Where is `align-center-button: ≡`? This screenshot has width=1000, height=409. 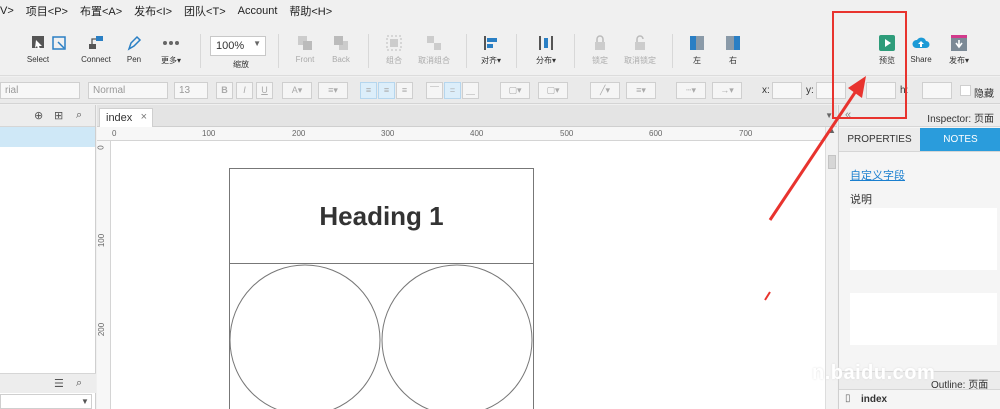 align-center-button: ≡ is located at coordinates (386, 90).